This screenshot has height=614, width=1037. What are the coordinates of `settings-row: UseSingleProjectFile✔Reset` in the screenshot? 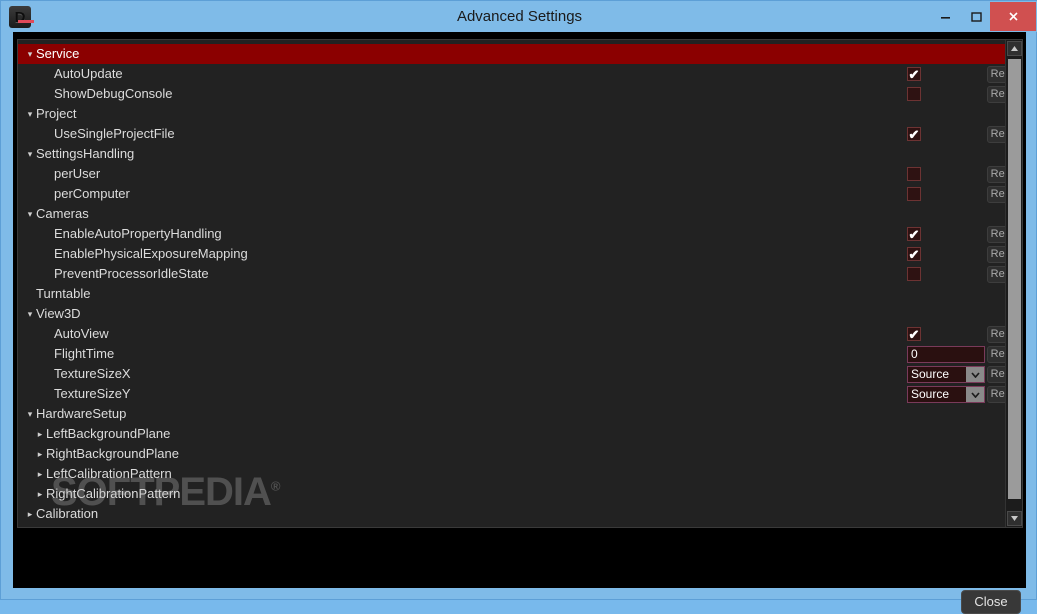 It's located at (520, 134).